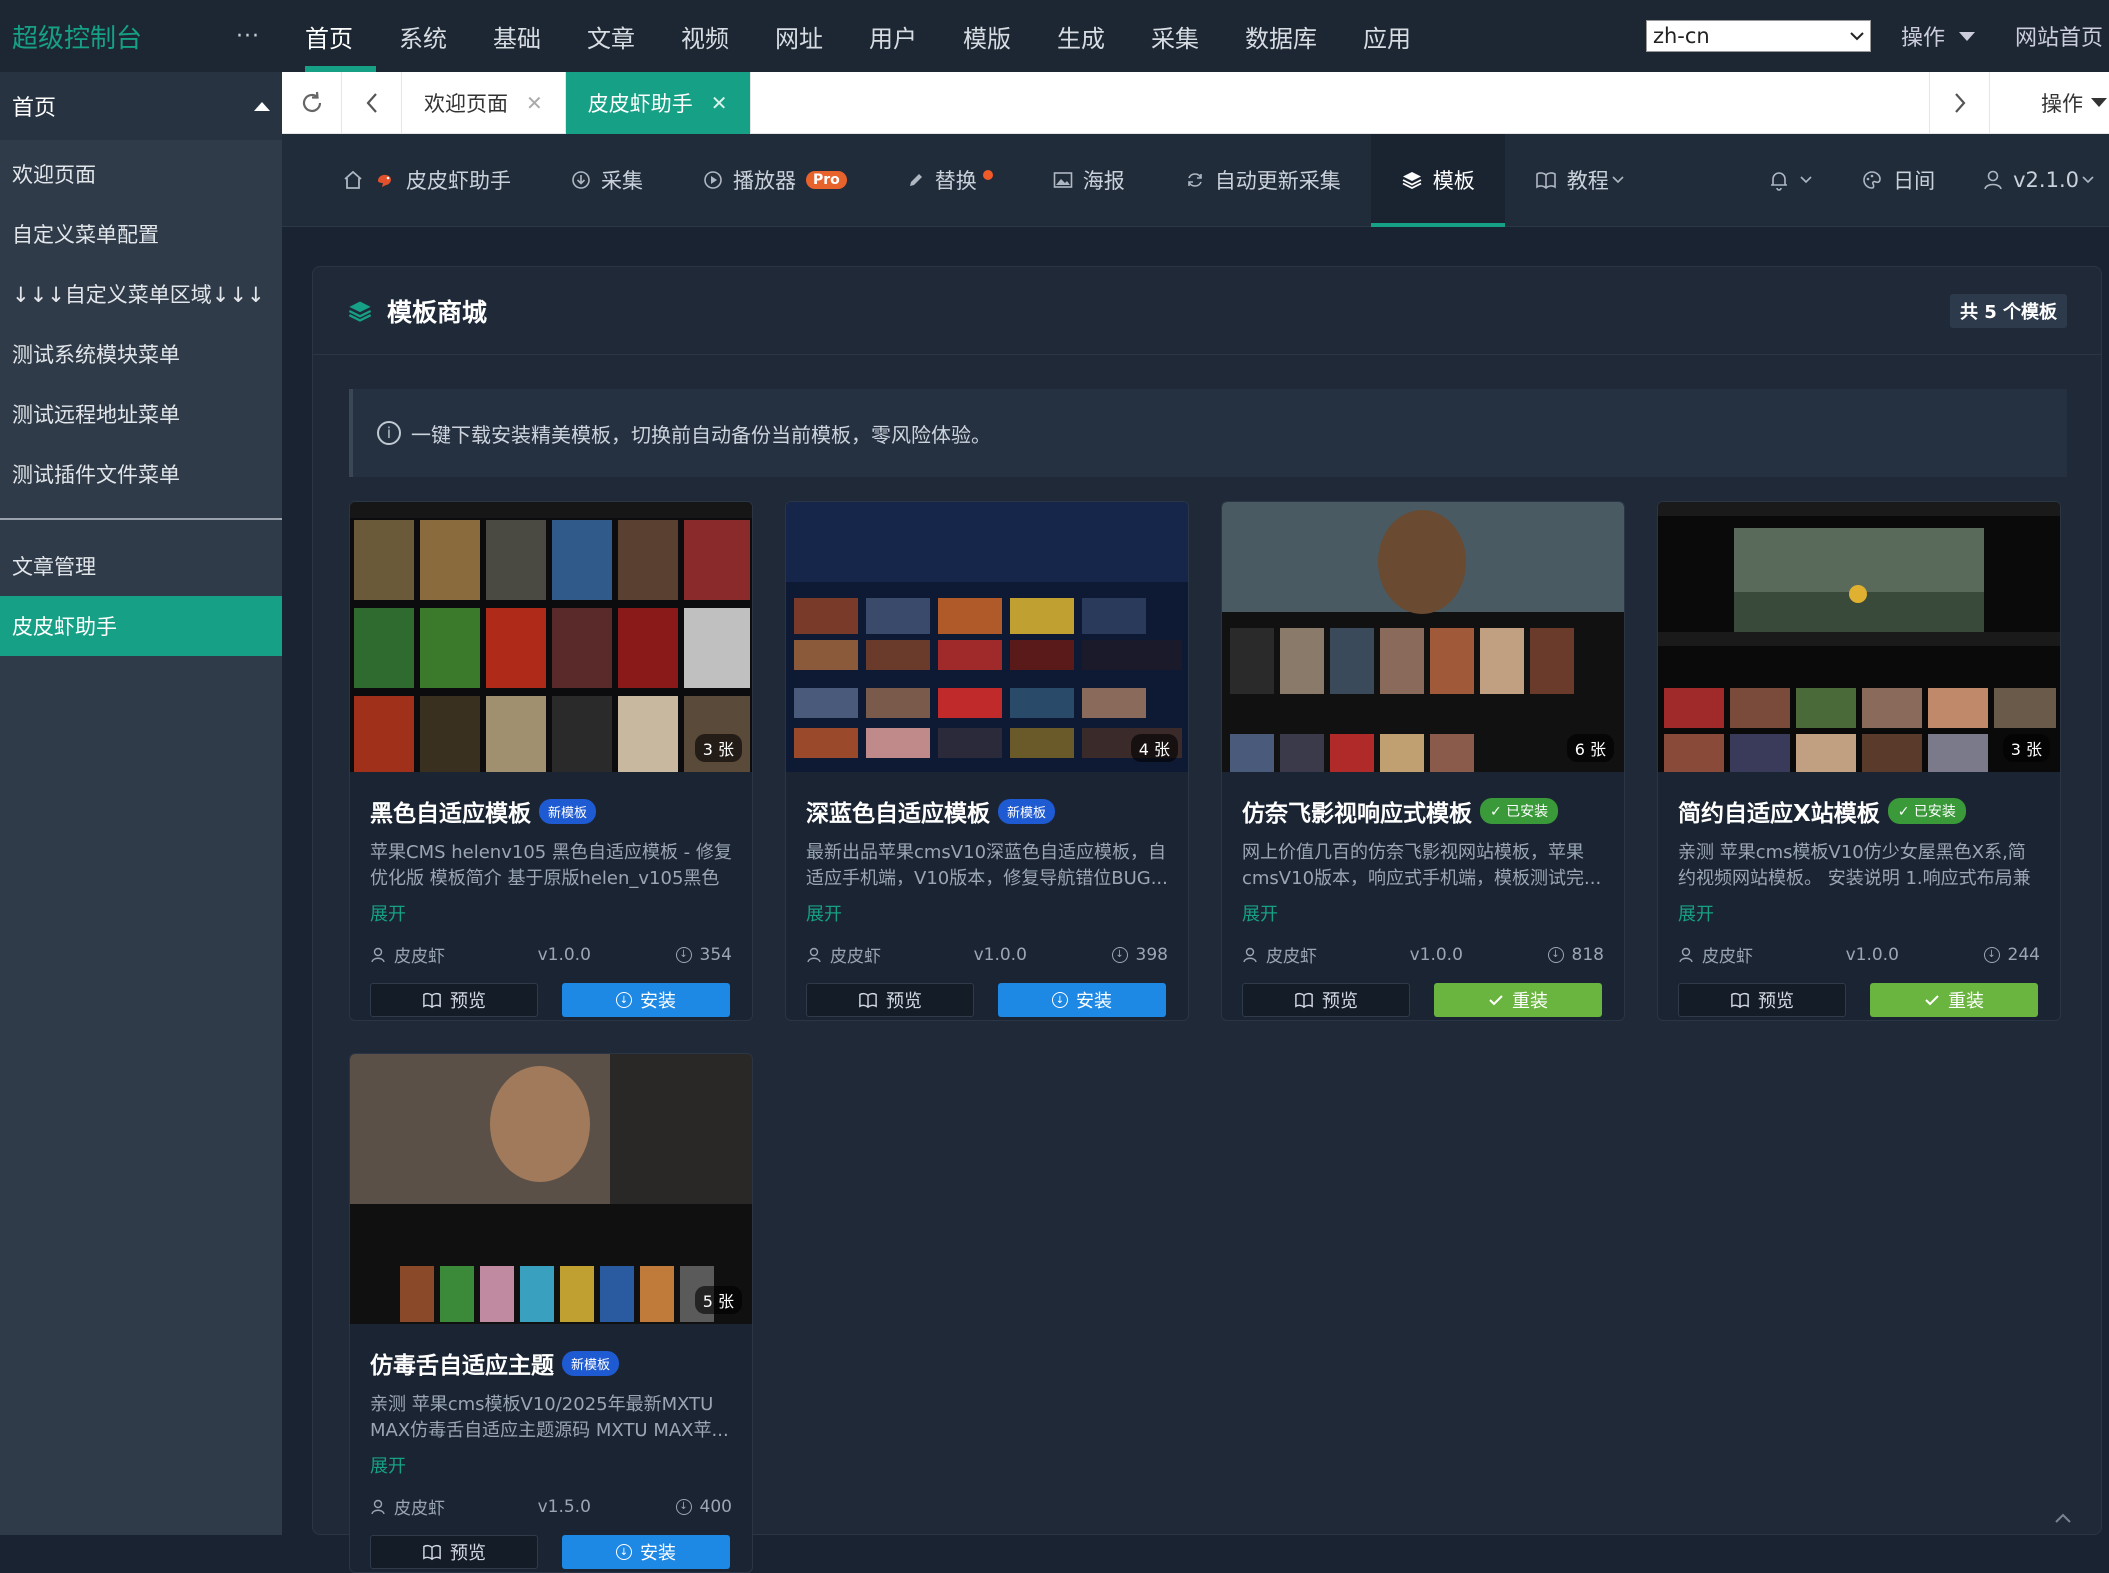 The width and height of the screenshot is (2109, 1573). I want to click on download-count-value: 400, so click(715, 1506).